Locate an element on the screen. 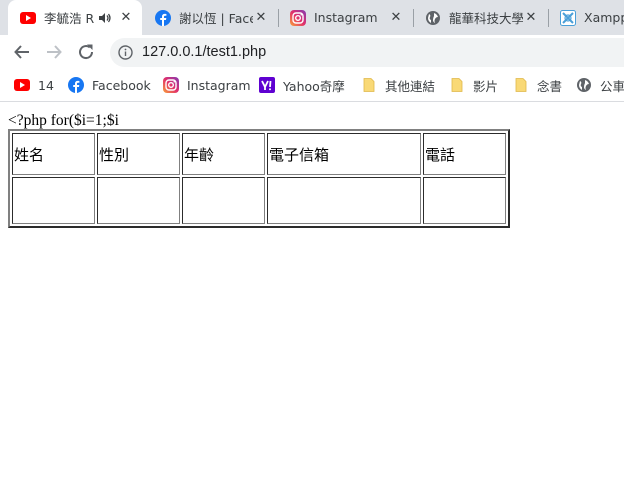 This screenshot has height=489, width=624. bookmark-folder-videos: 影片 is located at coordinates (473, 85).